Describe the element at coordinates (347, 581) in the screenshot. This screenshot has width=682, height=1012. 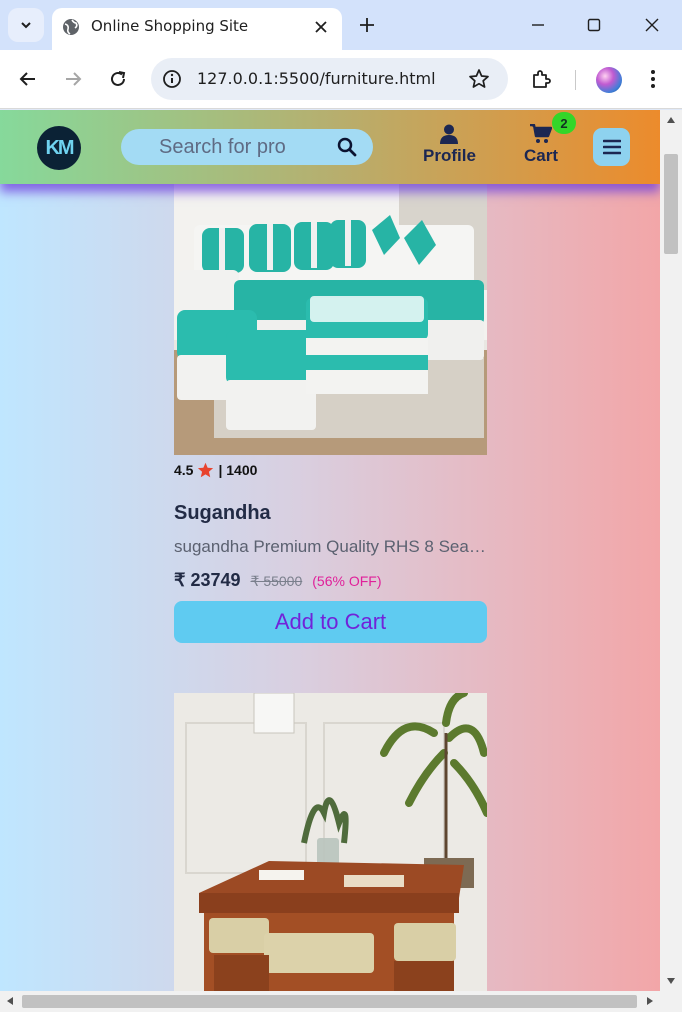
I see `discount-label: (56% OFF)` at that location.